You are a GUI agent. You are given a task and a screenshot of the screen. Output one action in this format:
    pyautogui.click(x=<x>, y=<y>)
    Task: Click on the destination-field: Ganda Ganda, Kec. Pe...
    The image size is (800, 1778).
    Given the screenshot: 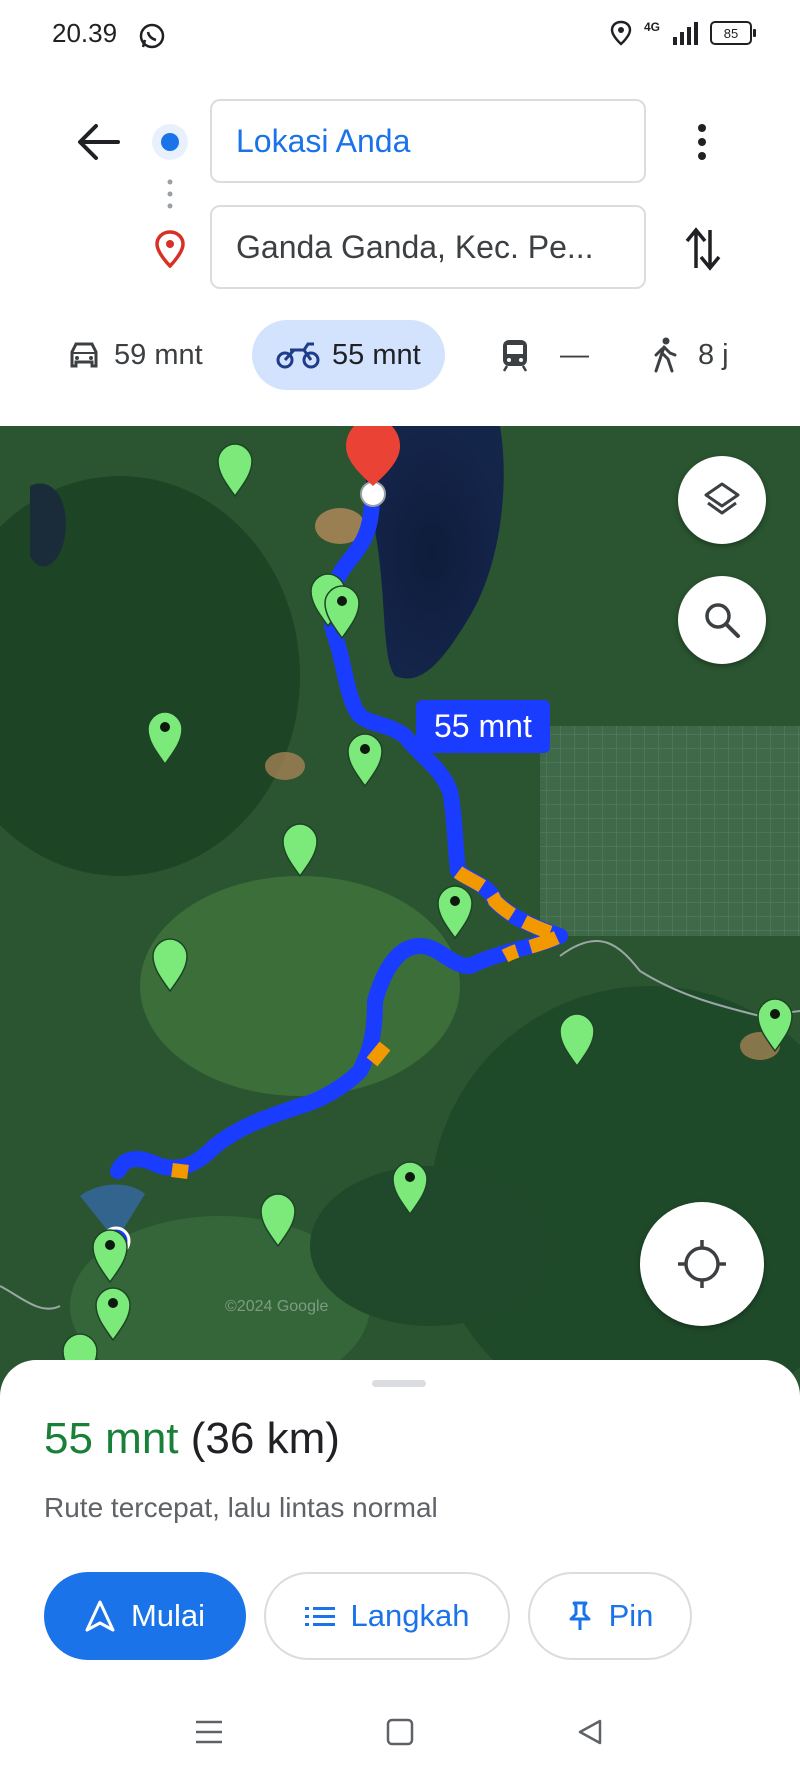 What is the action you would take?
    pyautogui.click(x=428, y=247)
    